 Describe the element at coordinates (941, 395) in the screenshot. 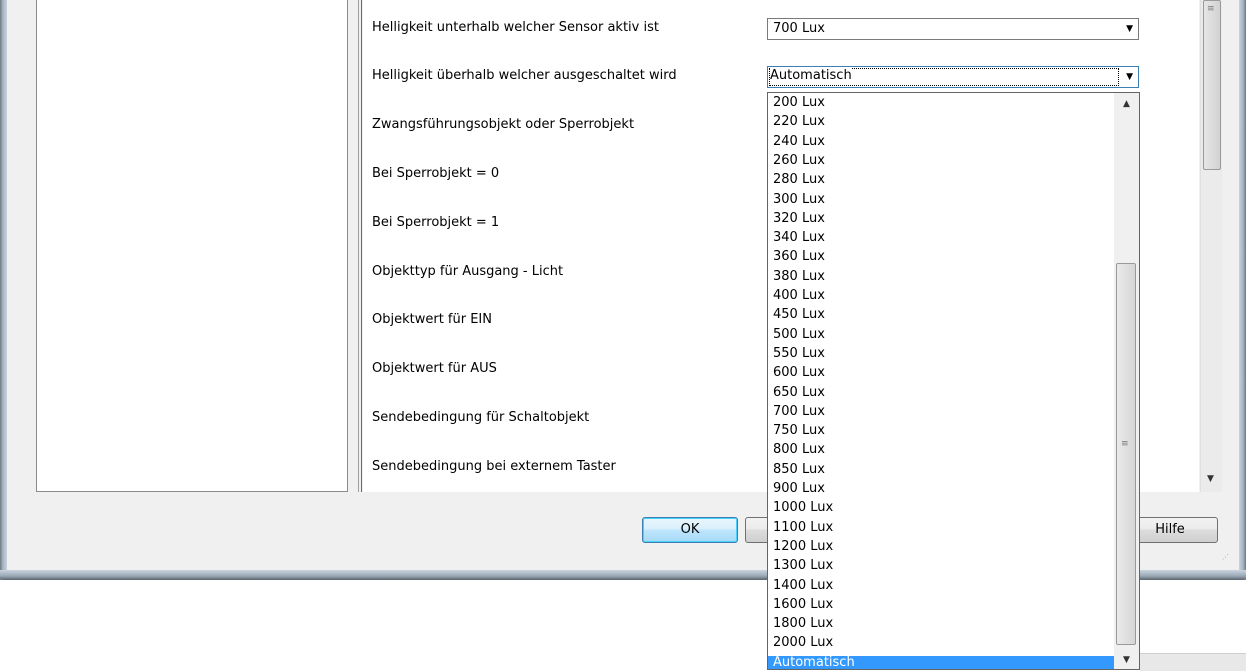

I see `dropdown-option: 650 Lux` at that location.